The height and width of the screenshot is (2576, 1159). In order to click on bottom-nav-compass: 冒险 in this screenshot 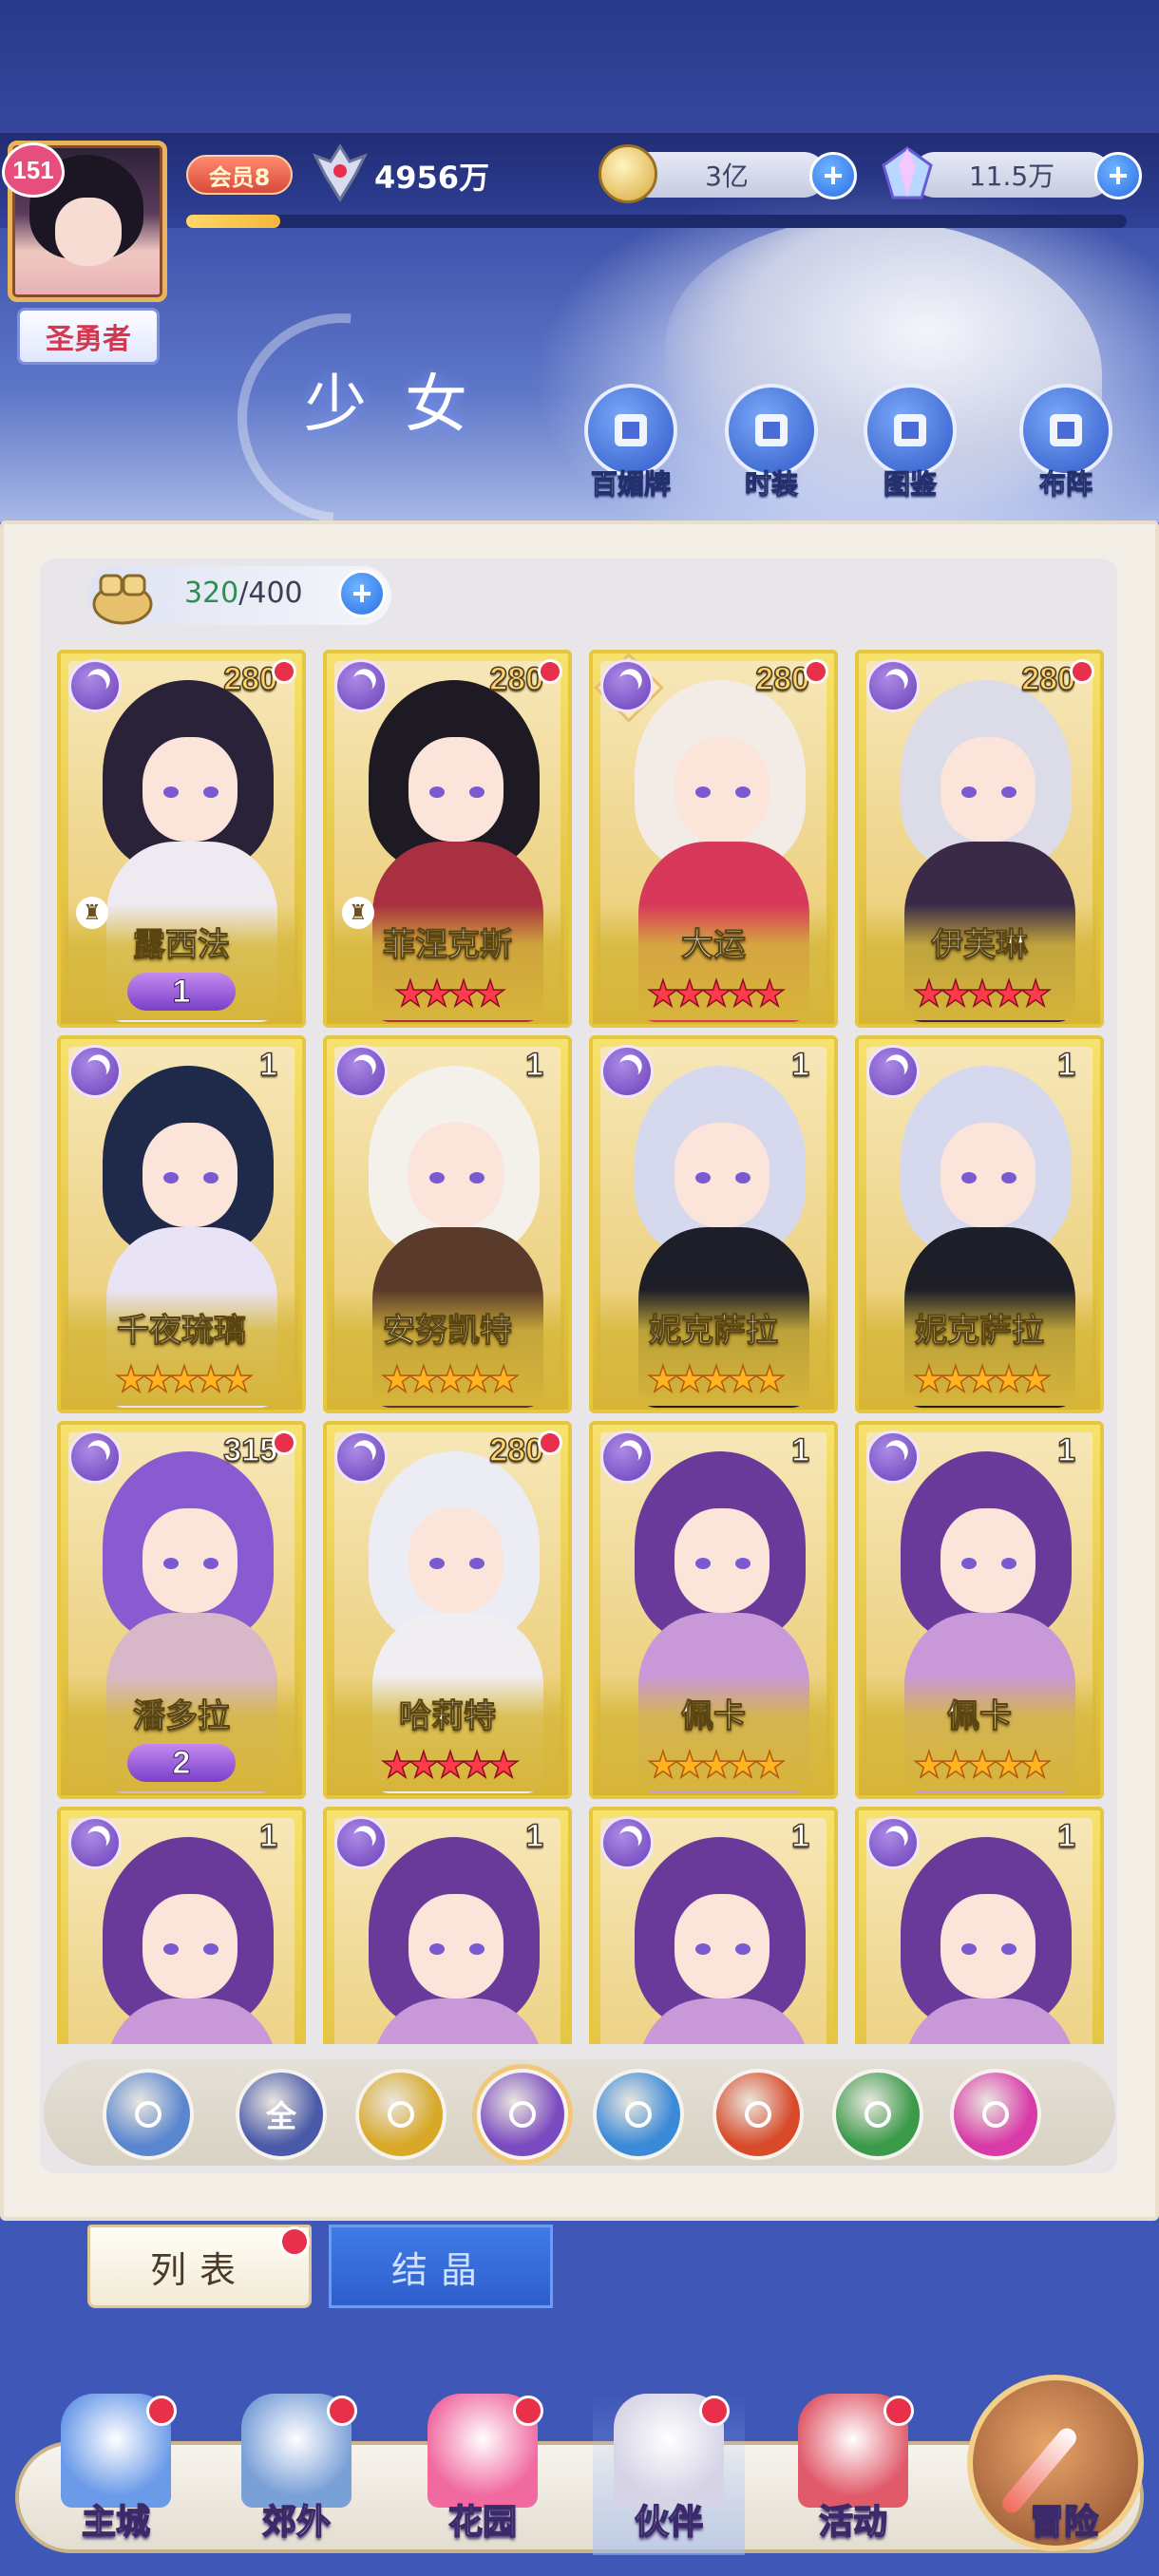, I will do `click(1064, 2474)`.